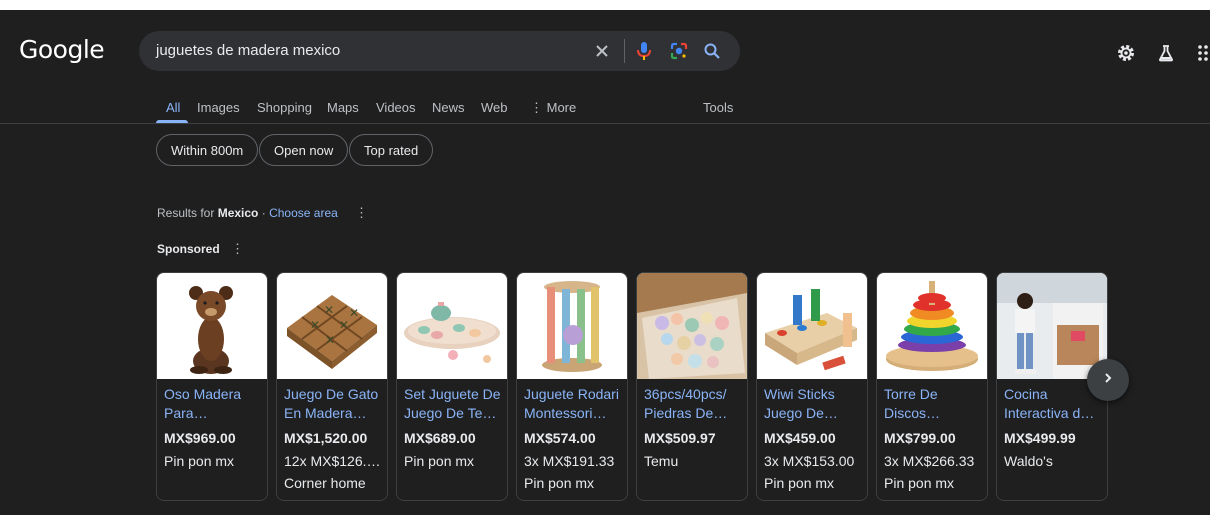 This screenshot has width=1210, height=515. What do you see at coordinates (200, 438) in the screenshot?
I see `product-price: MX$969.00` at bounding box center [200, 438].